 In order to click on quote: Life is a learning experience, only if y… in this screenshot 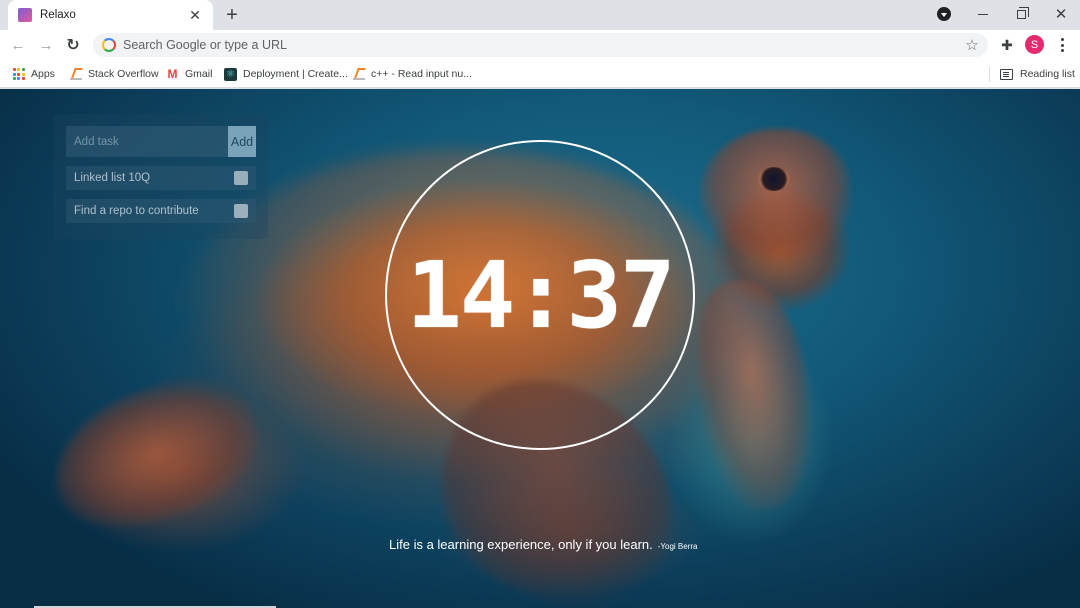, I will do `click(543, 544)`.